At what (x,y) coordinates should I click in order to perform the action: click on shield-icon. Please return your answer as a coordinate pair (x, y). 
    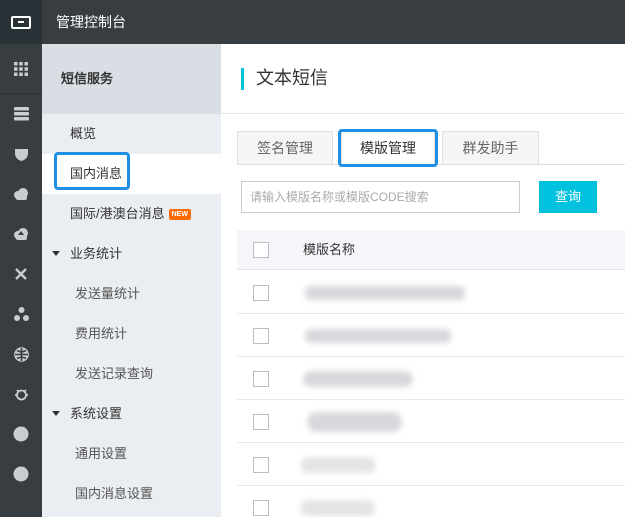
    Looking at the image, I should click on (21, 154).